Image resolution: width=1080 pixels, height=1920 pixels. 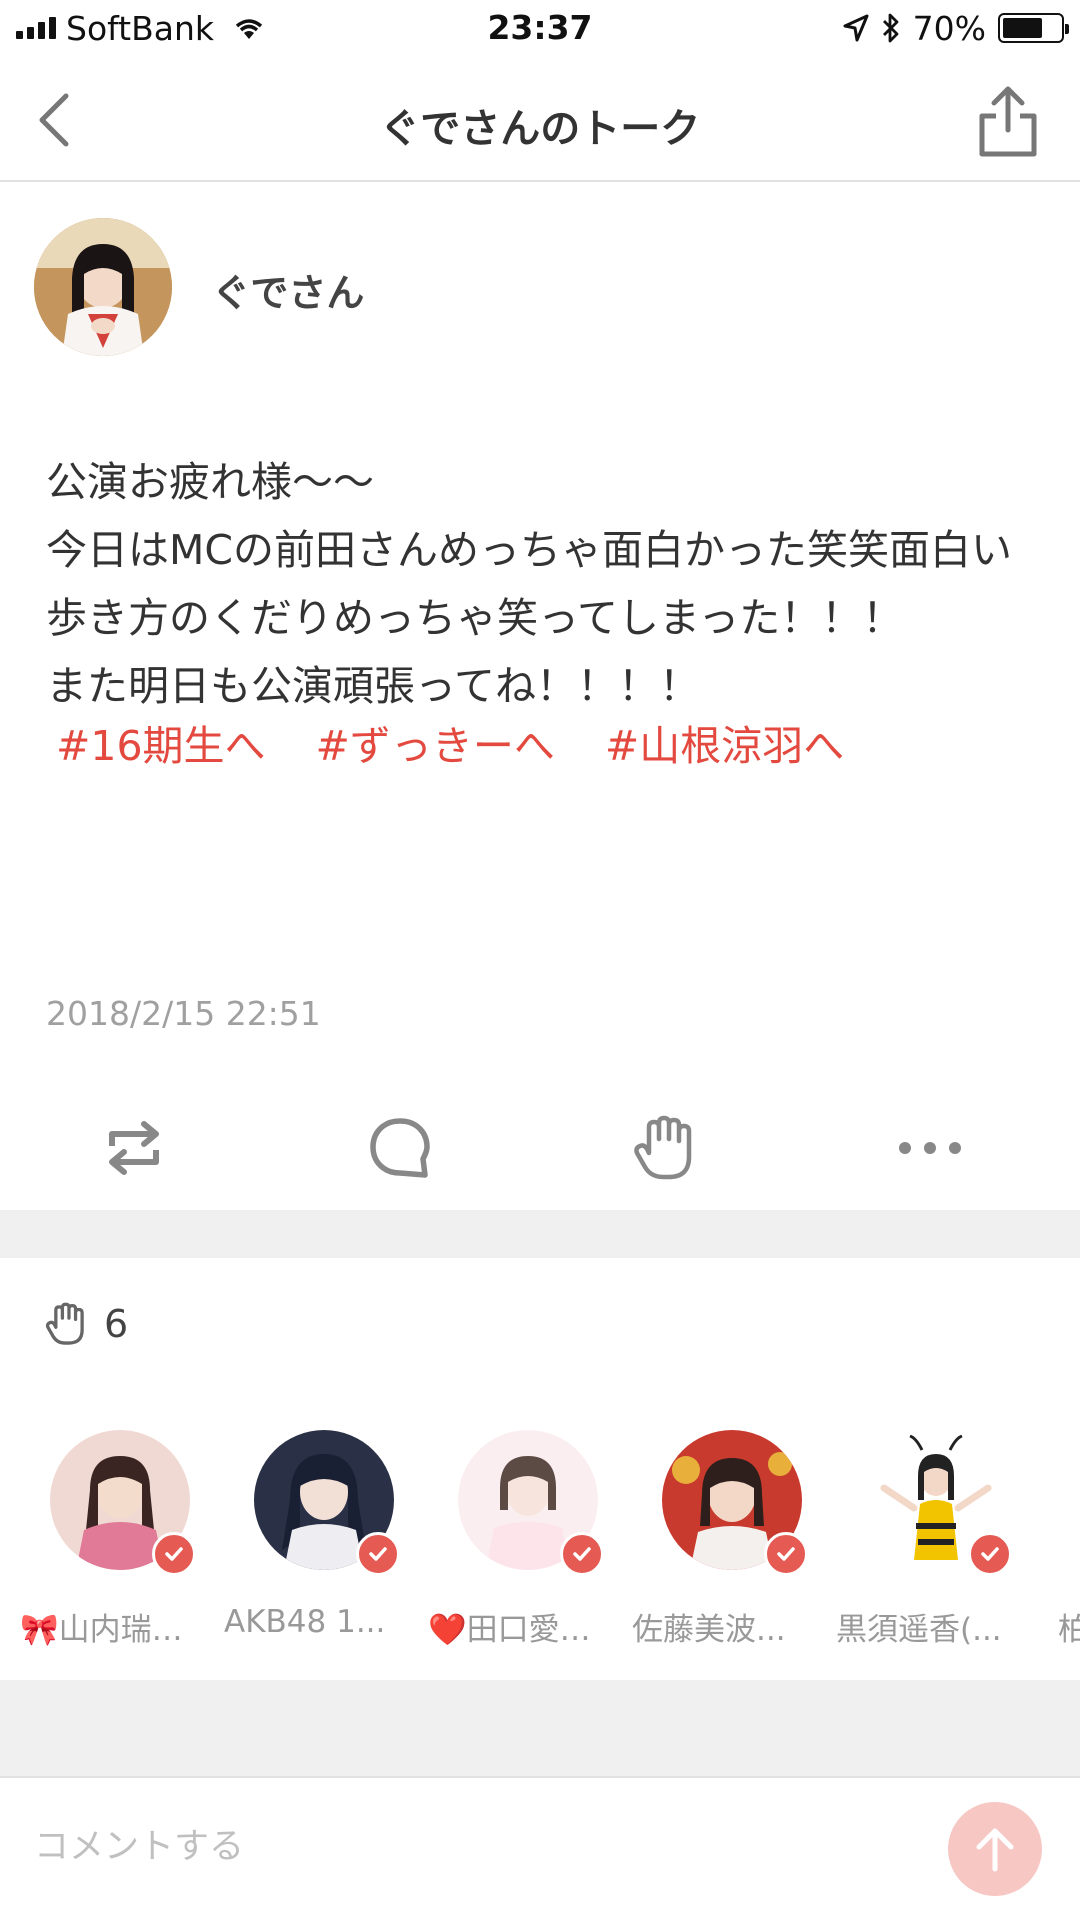 I want to click on nav-bar: ぐでさんのトーク, so click(x=540, y=120).